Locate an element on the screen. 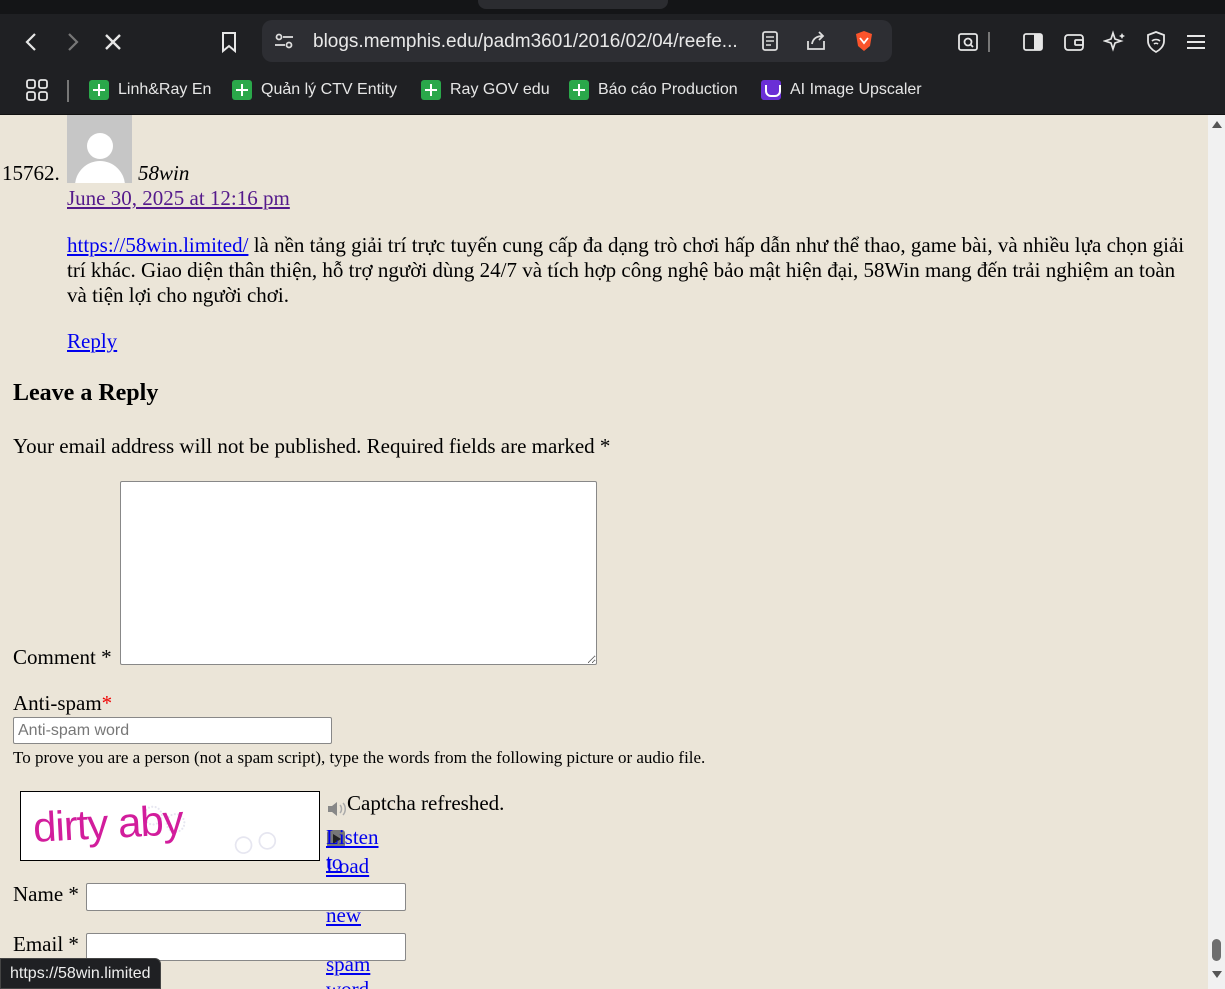 The width and height of the screenshot is (1225, 989). required-mark: * is located at coordinates (107, 703).